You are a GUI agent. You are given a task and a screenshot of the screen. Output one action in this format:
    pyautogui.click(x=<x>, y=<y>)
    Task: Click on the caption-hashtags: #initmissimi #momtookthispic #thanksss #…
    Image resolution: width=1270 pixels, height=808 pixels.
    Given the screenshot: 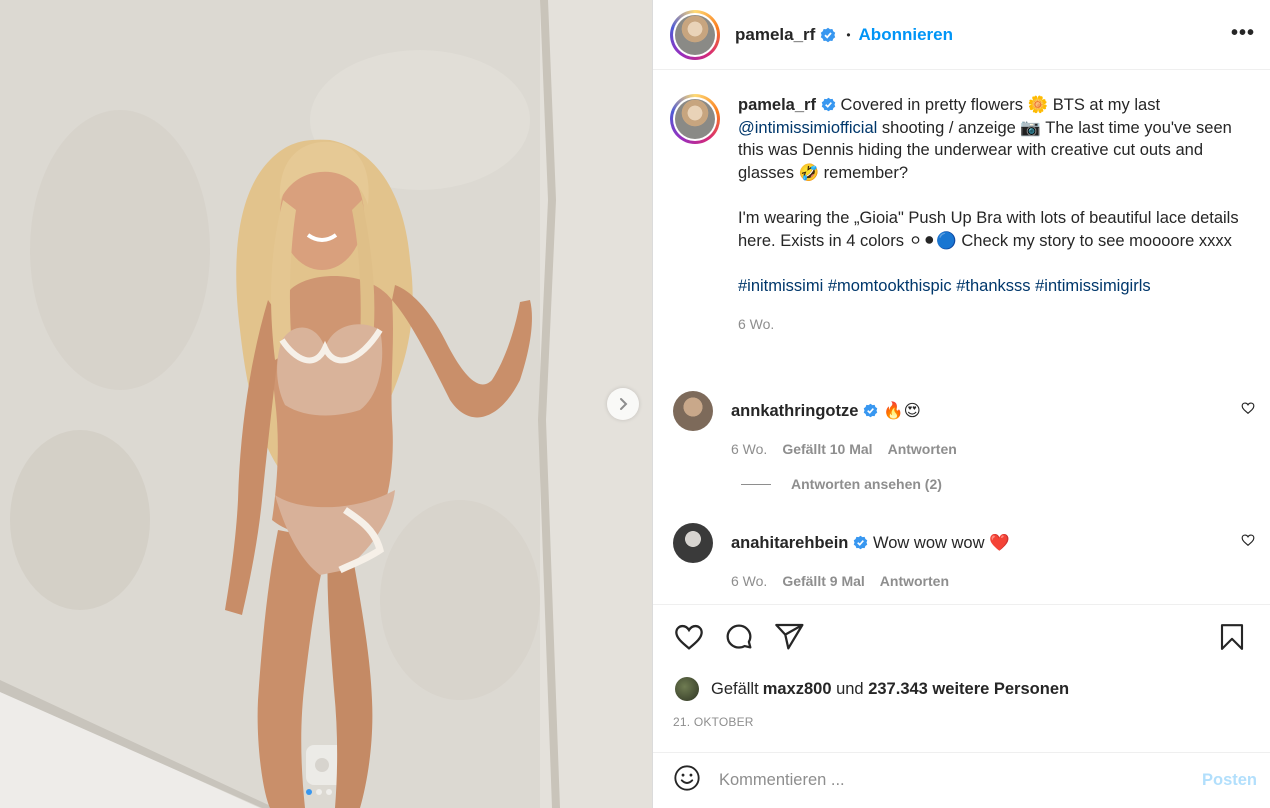 What is the action you would take?
    pyautogui.click(x=994, y=286)
    